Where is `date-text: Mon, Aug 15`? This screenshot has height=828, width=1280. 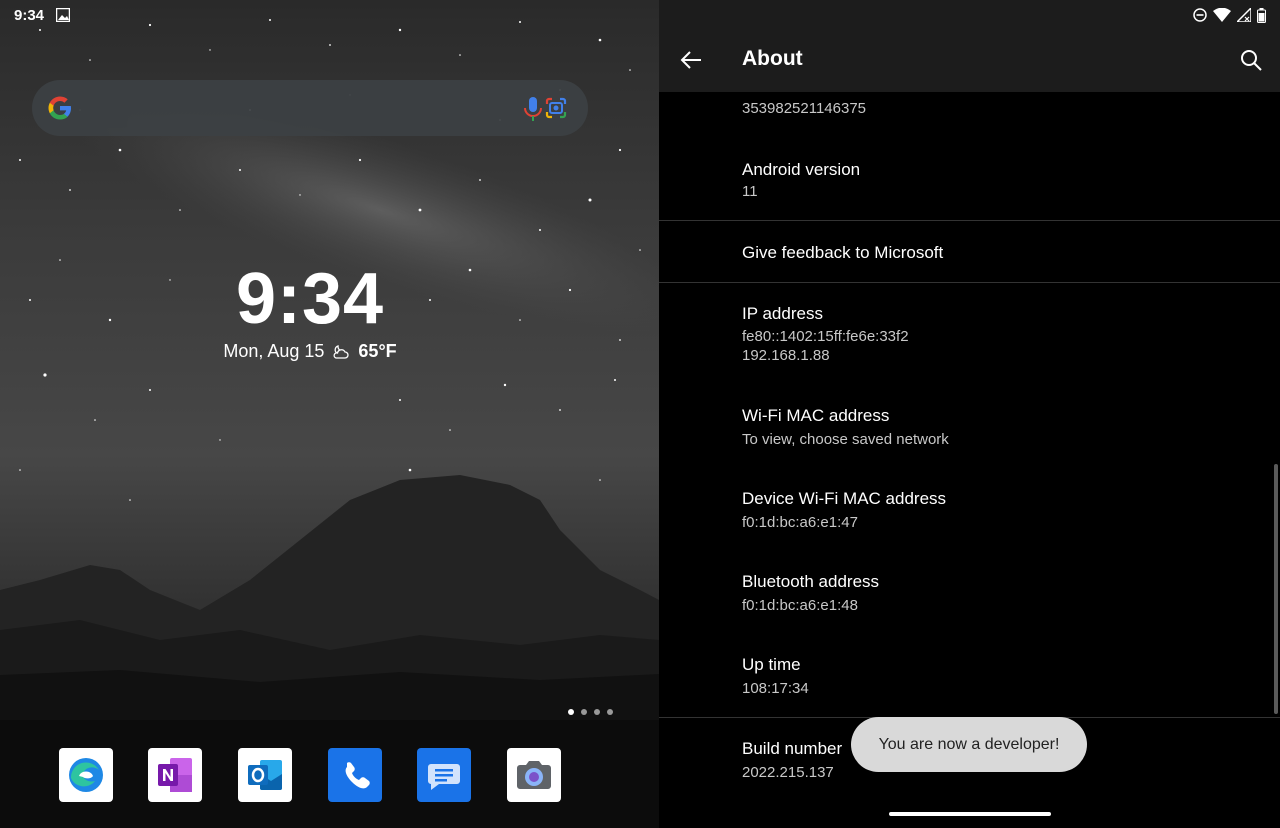
date-text: Mon, Aug 15 is located at coordinates (274, 351).